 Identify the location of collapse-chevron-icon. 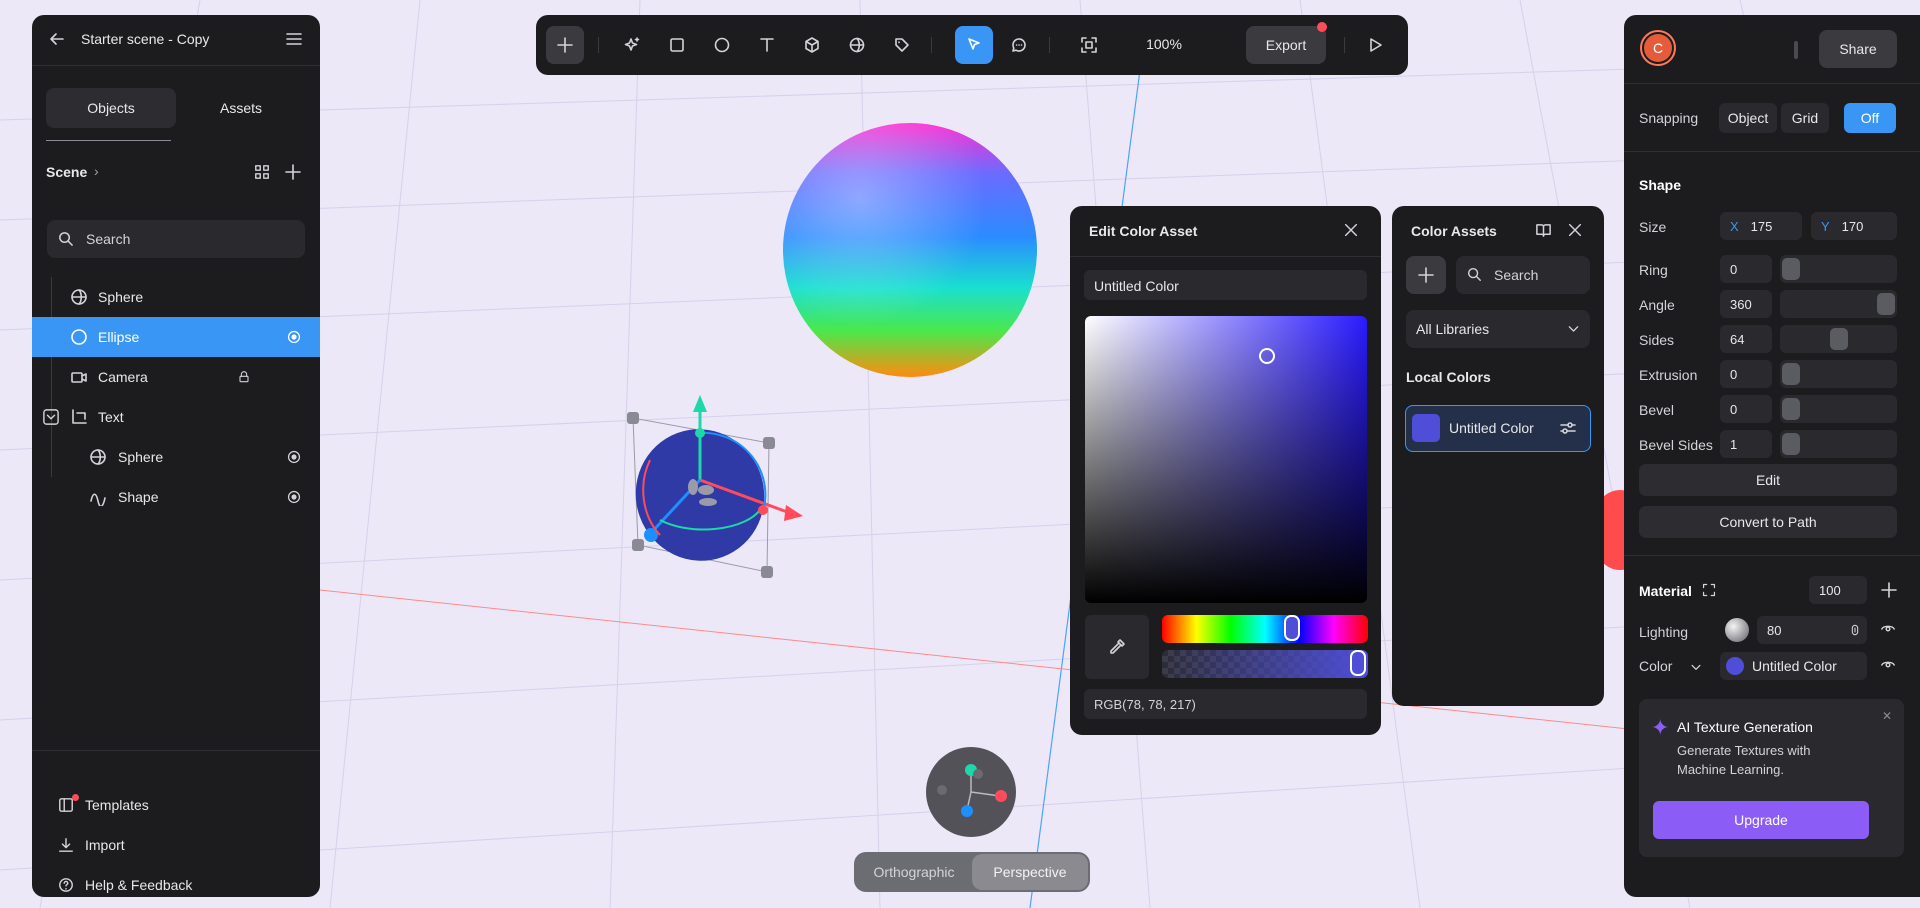
(51, 417).